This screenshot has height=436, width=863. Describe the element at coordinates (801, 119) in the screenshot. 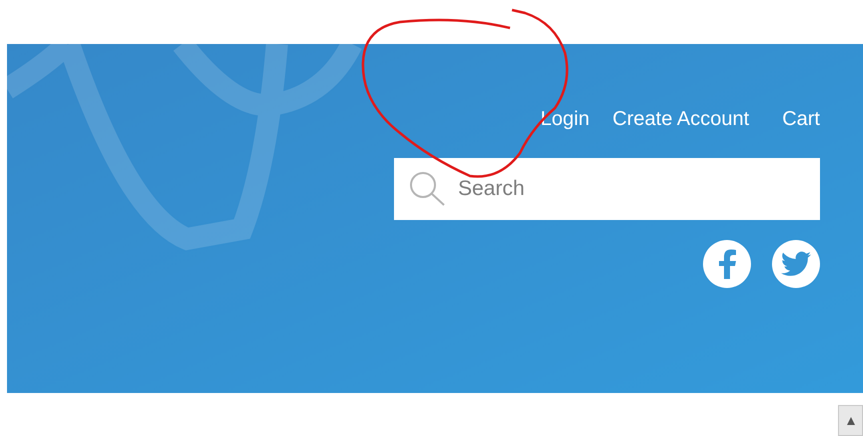

I see `nav-link: Cart` at that location.